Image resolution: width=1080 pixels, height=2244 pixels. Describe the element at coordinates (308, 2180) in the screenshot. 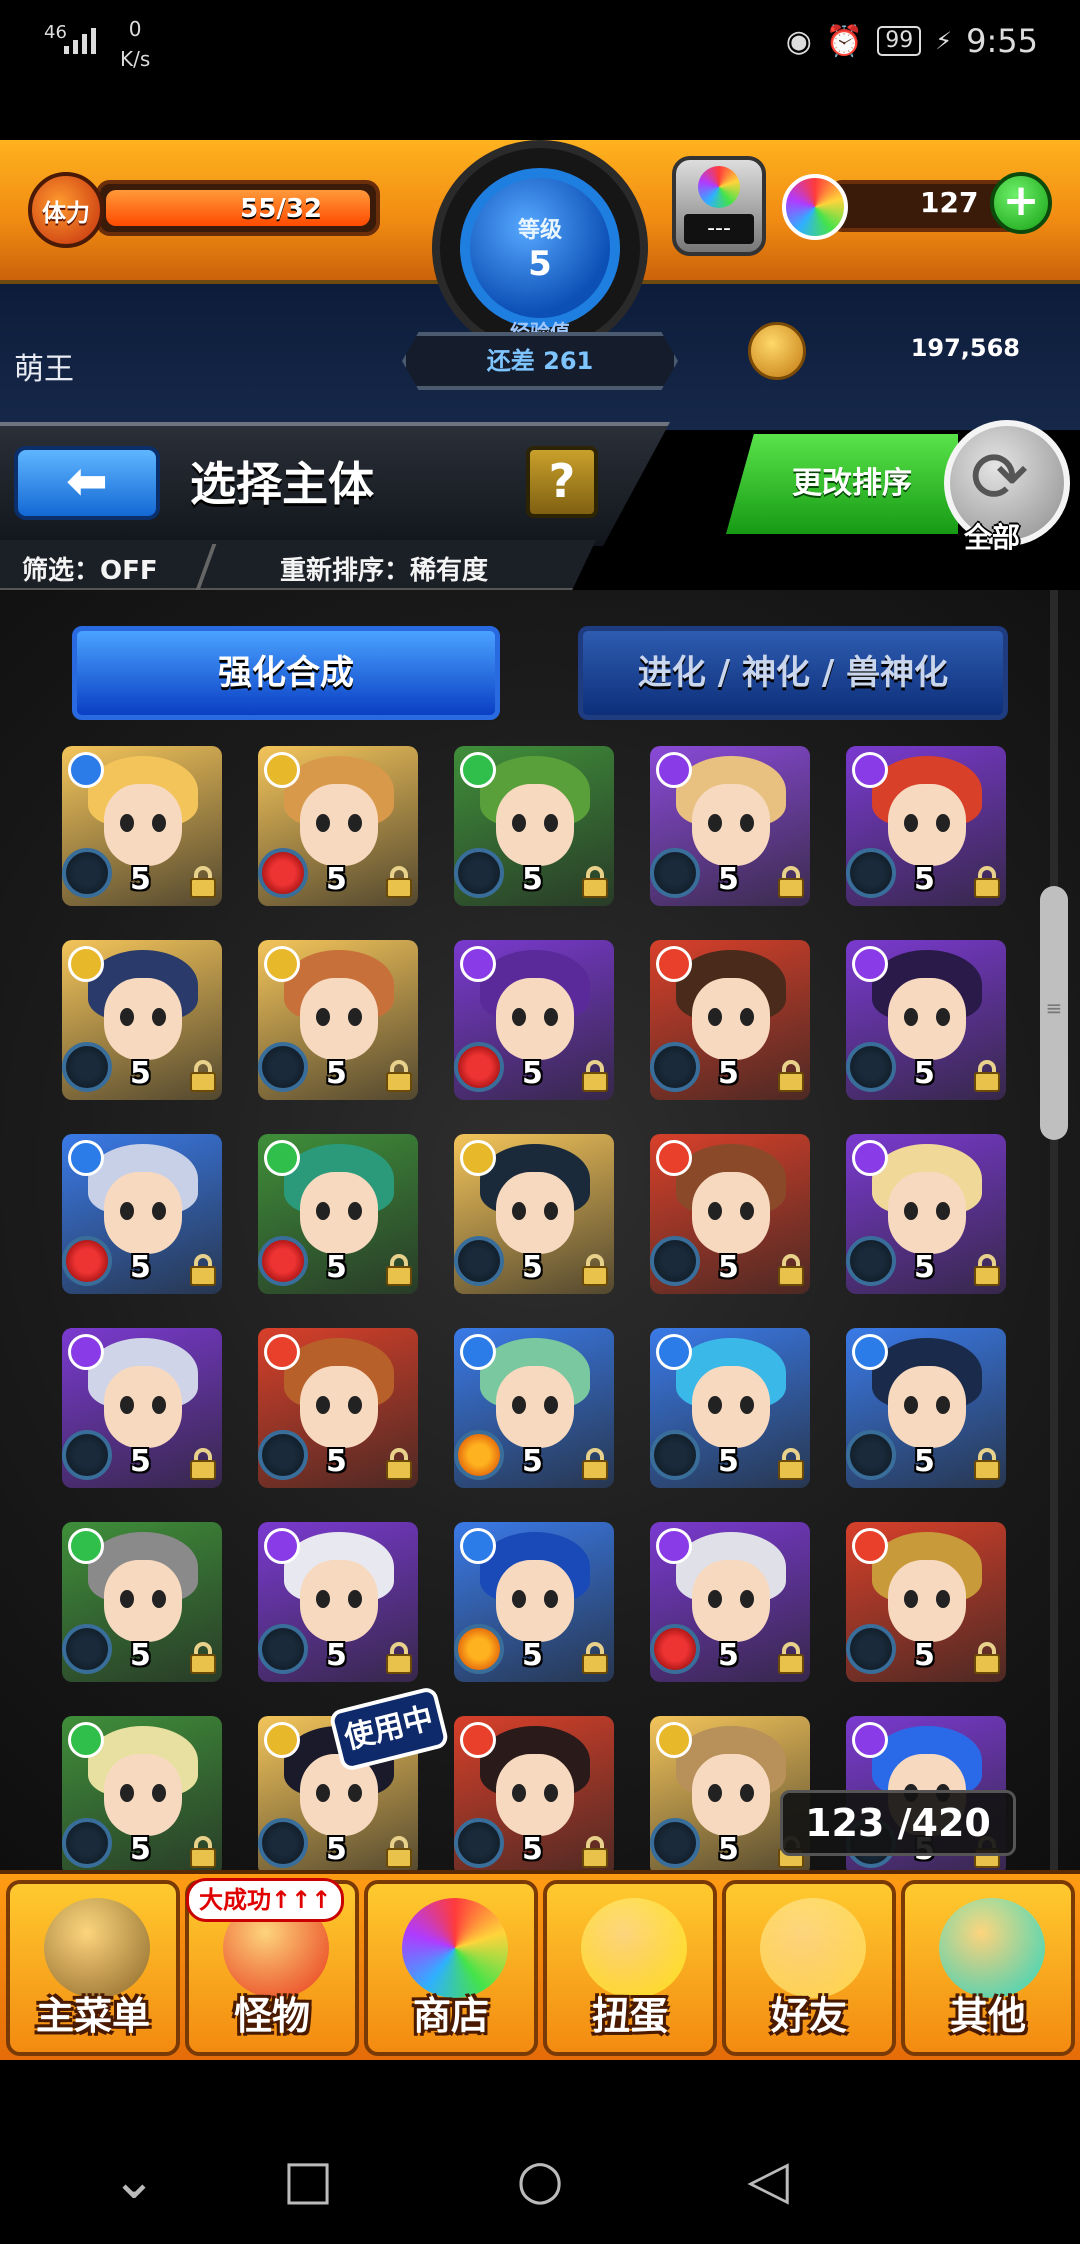

I see `recents-icon: □` at that location.